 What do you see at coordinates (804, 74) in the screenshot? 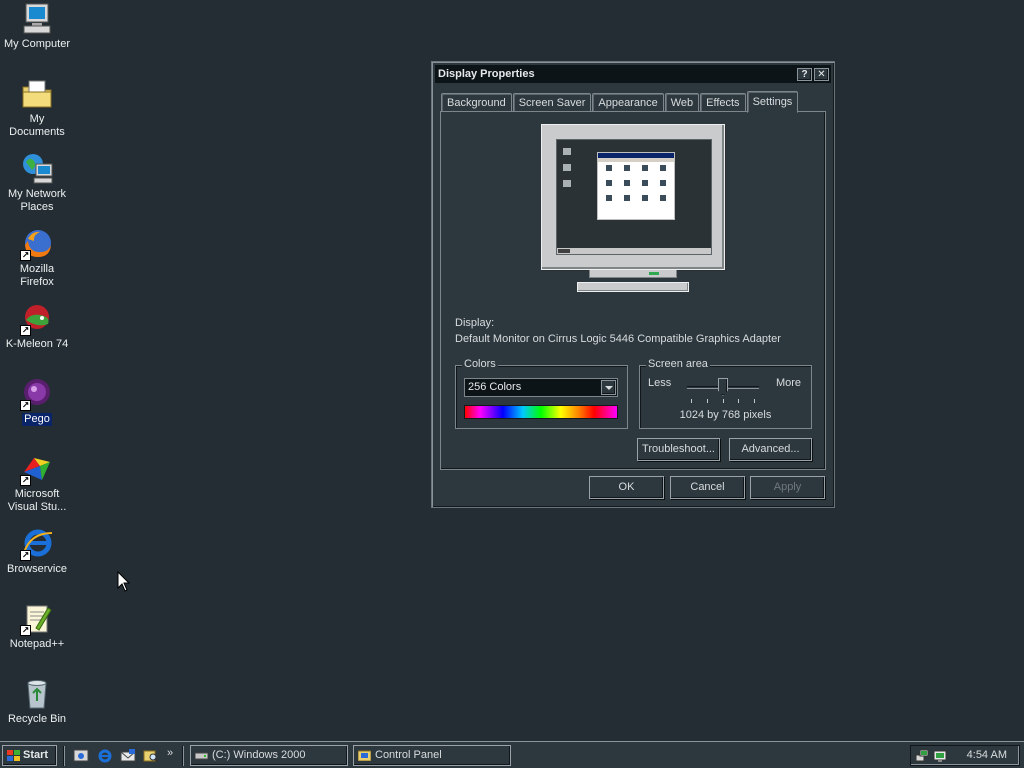
I see `help-button: ?` at bounding box center [804, 74].